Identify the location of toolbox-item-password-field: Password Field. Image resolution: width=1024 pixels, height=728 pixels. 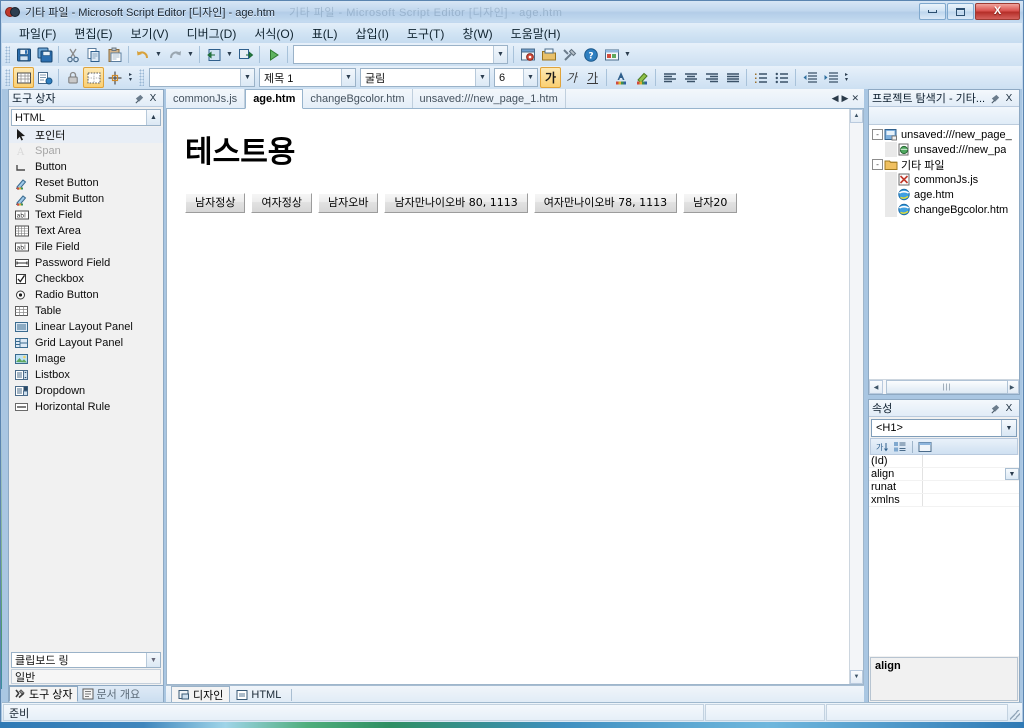
(86, 263).